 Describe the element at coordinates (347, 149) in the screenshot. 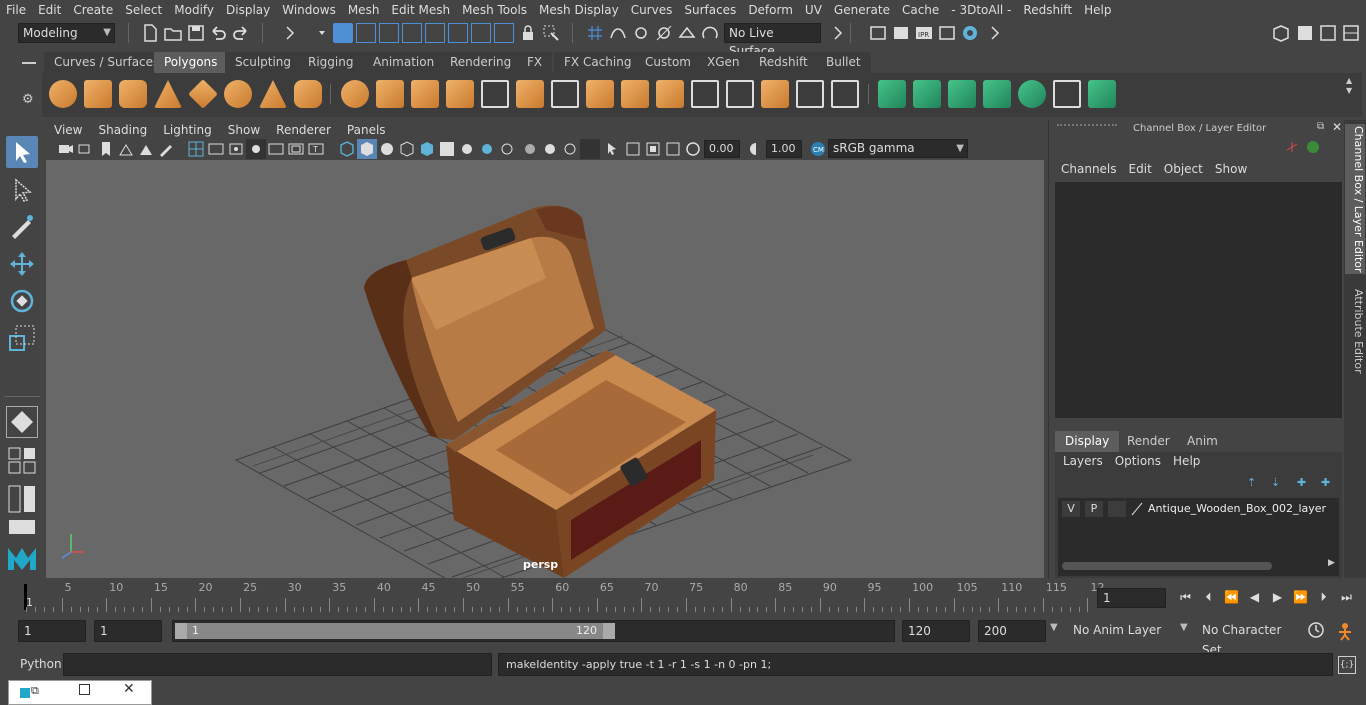

I see `wireframe-icon` at that location.